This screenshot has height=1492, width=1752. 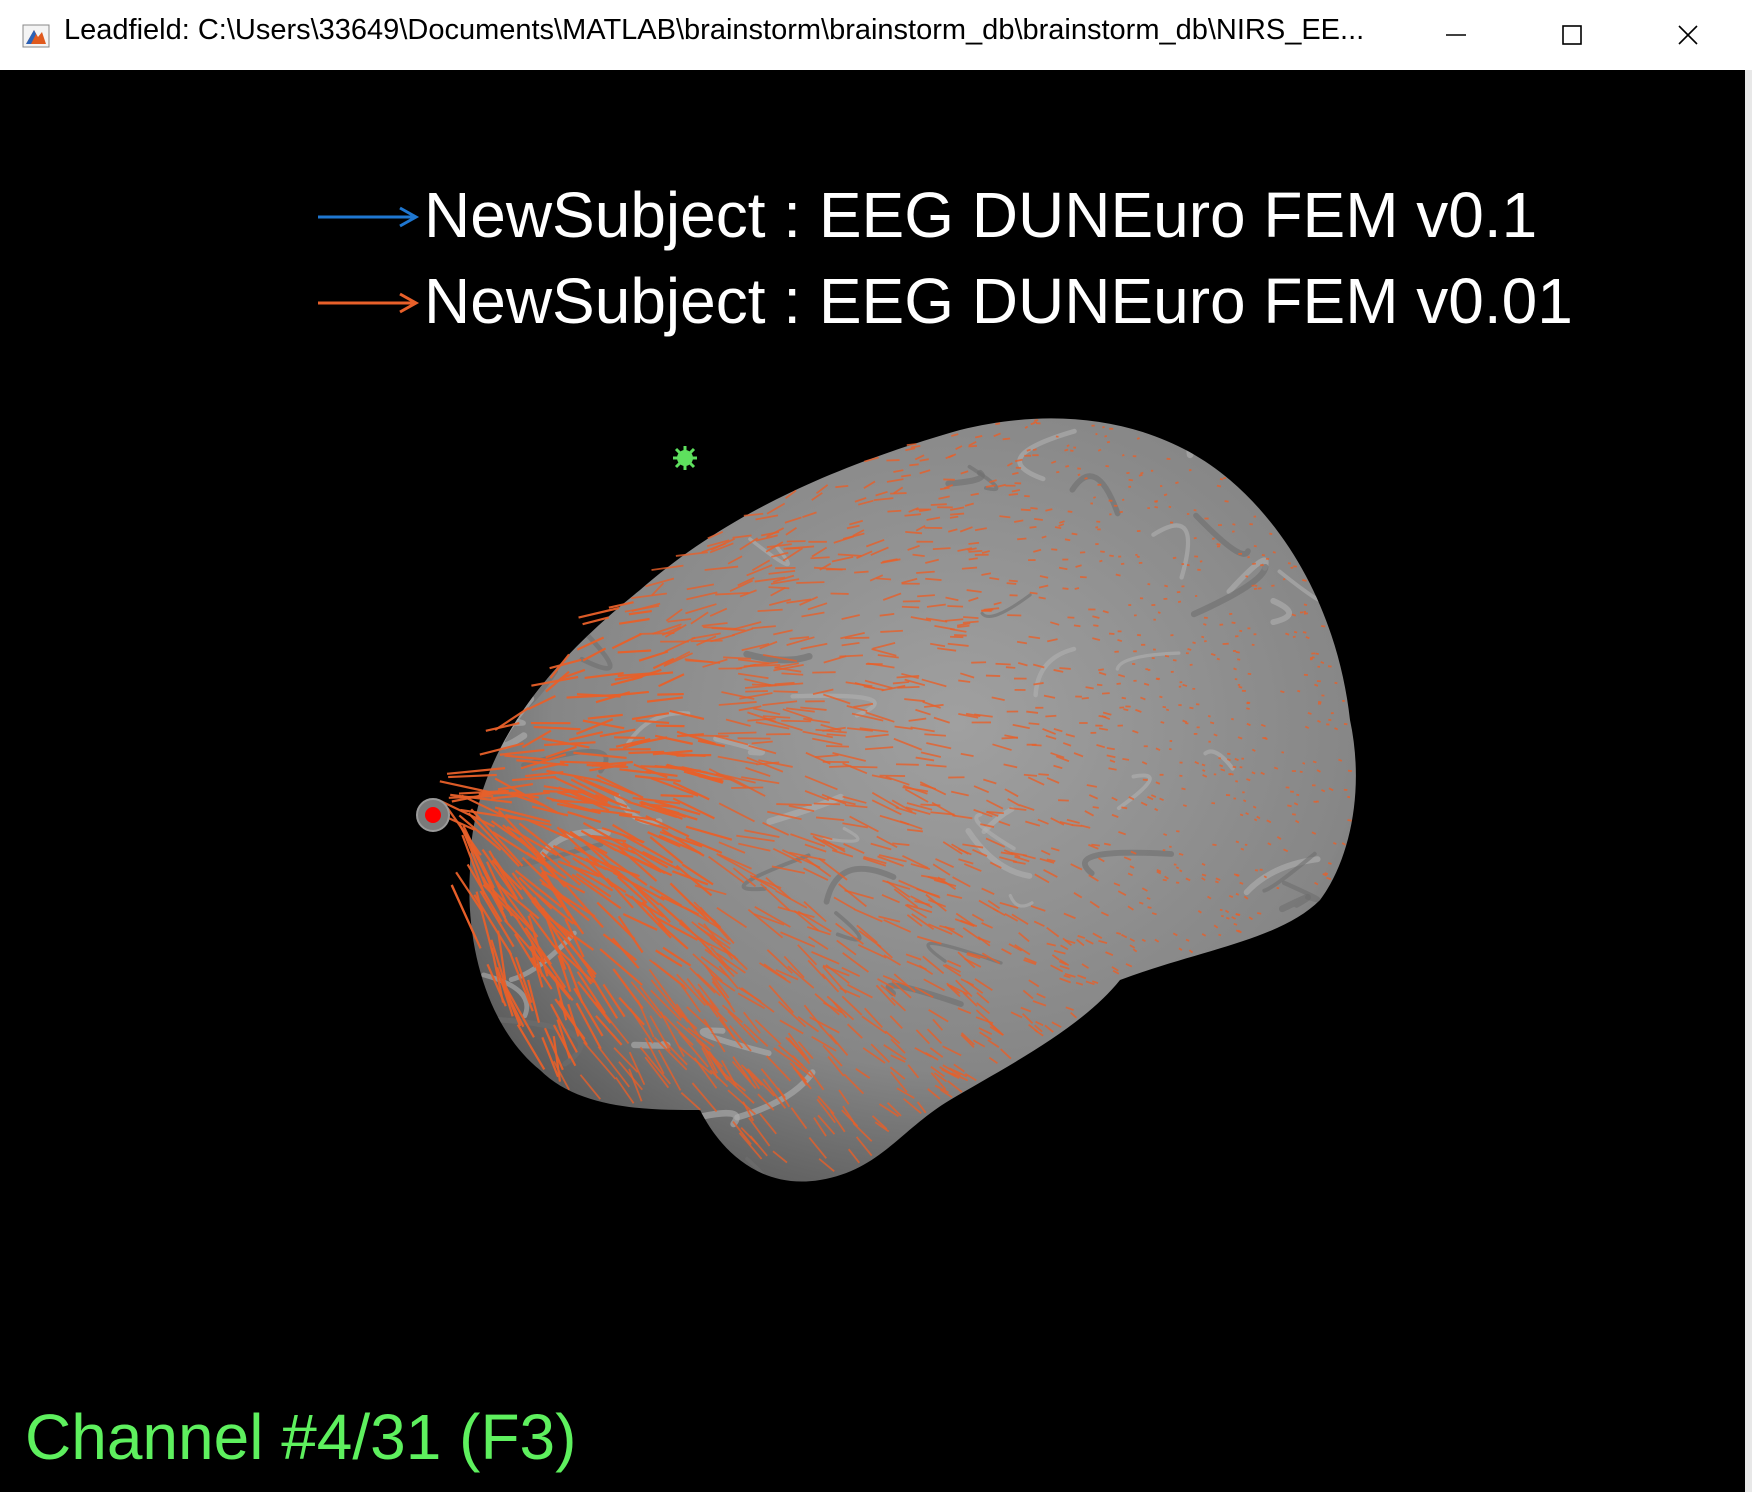 What do you see at coordinates (36, 36) in the screenshot?
I see `matlab-figure-icon` at bounding box center [36, 36].